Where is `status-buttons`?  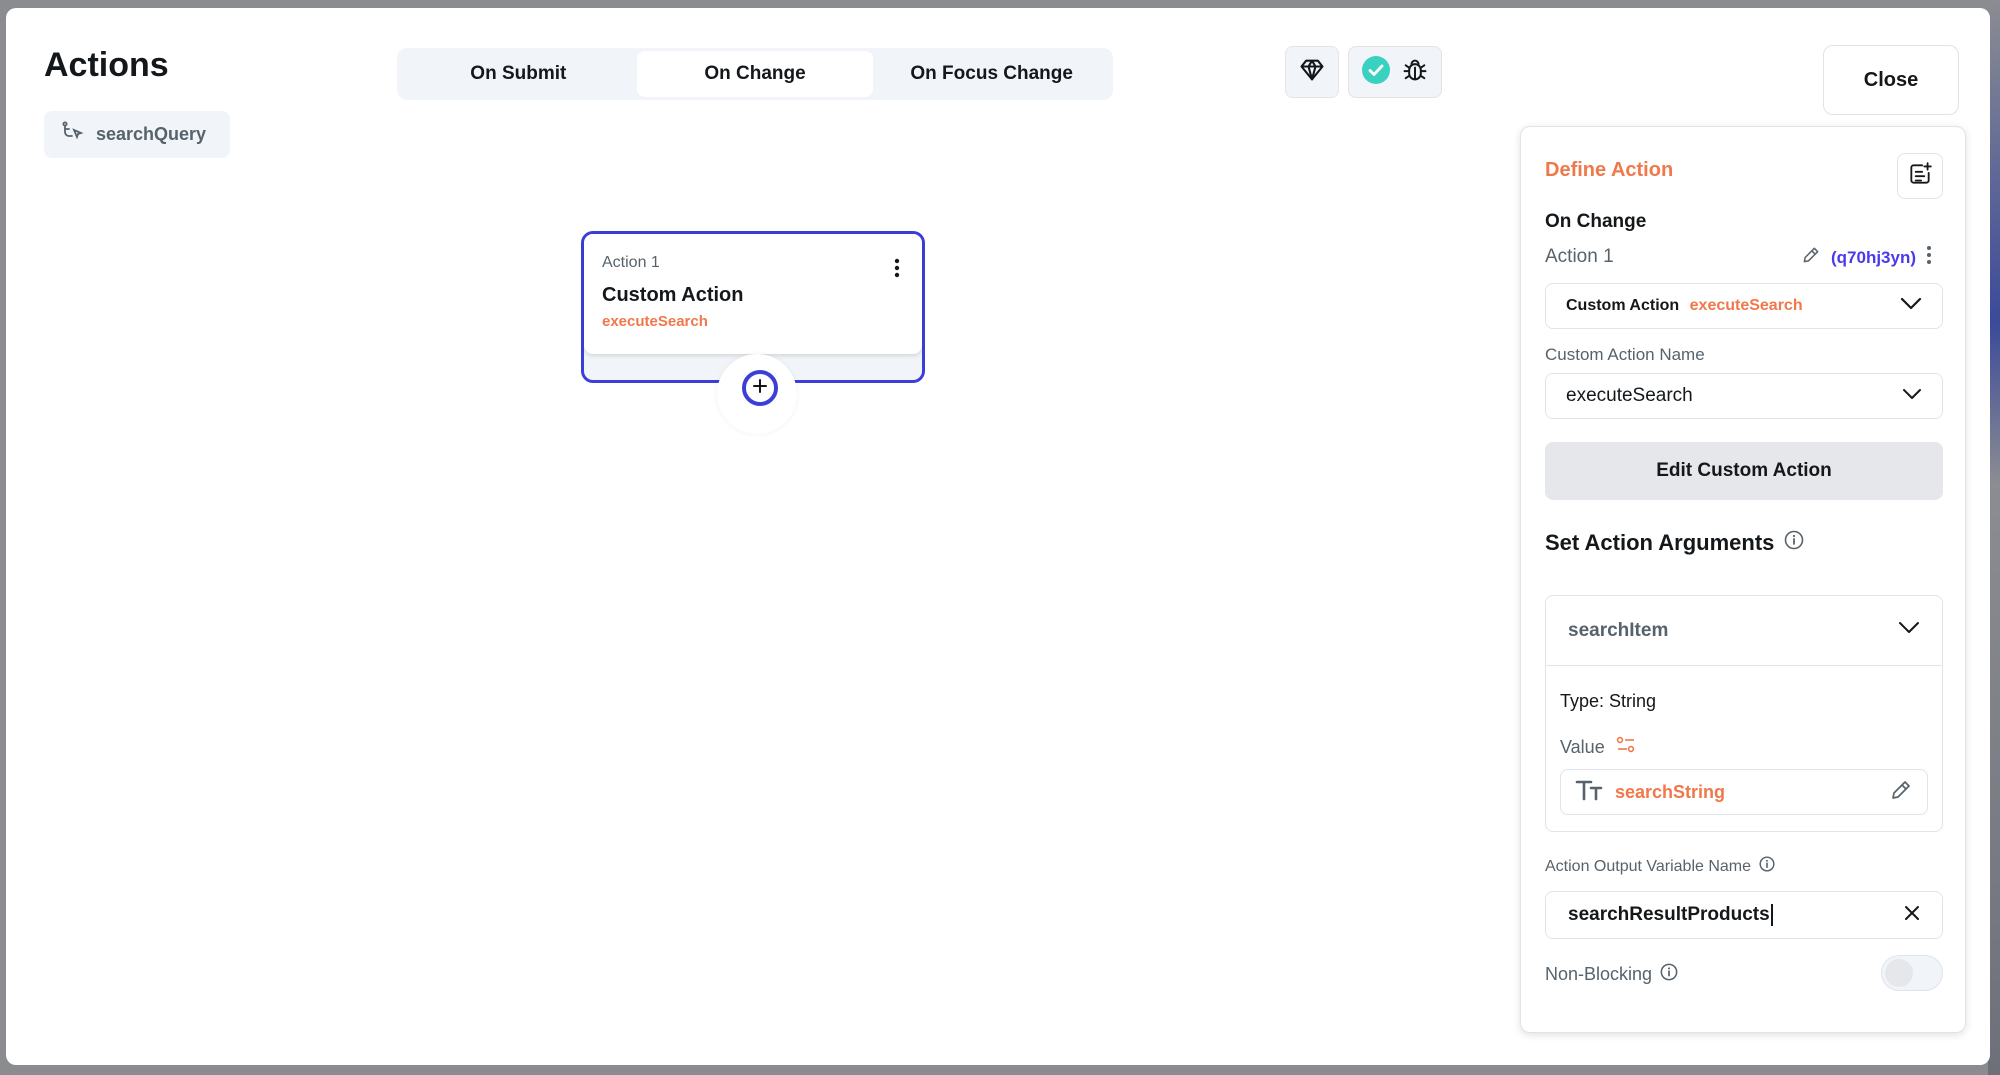 status-buttons is located at coordinates (1395, 72).